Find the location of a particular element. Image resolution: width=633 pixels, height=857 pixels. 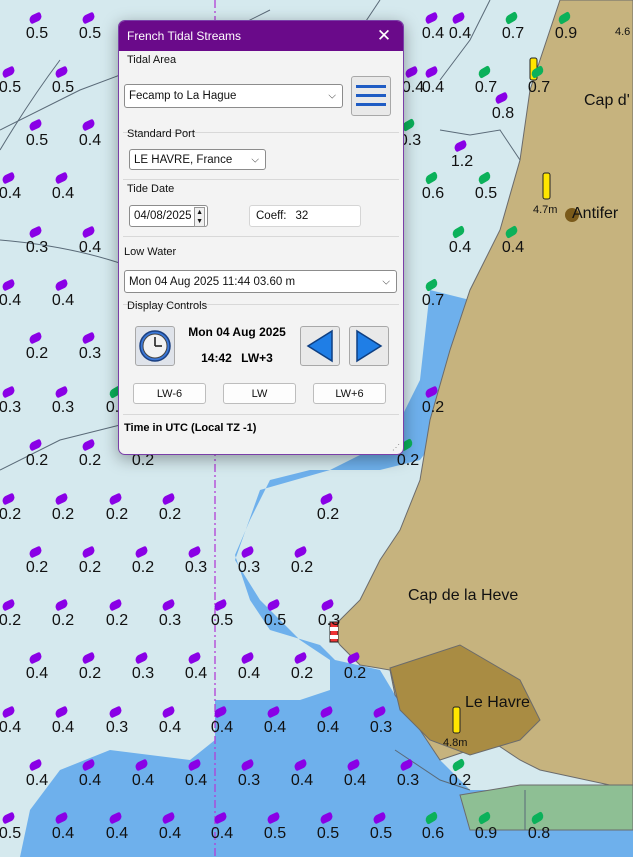

triangle-left-icon is located at coordinates (320, 346).